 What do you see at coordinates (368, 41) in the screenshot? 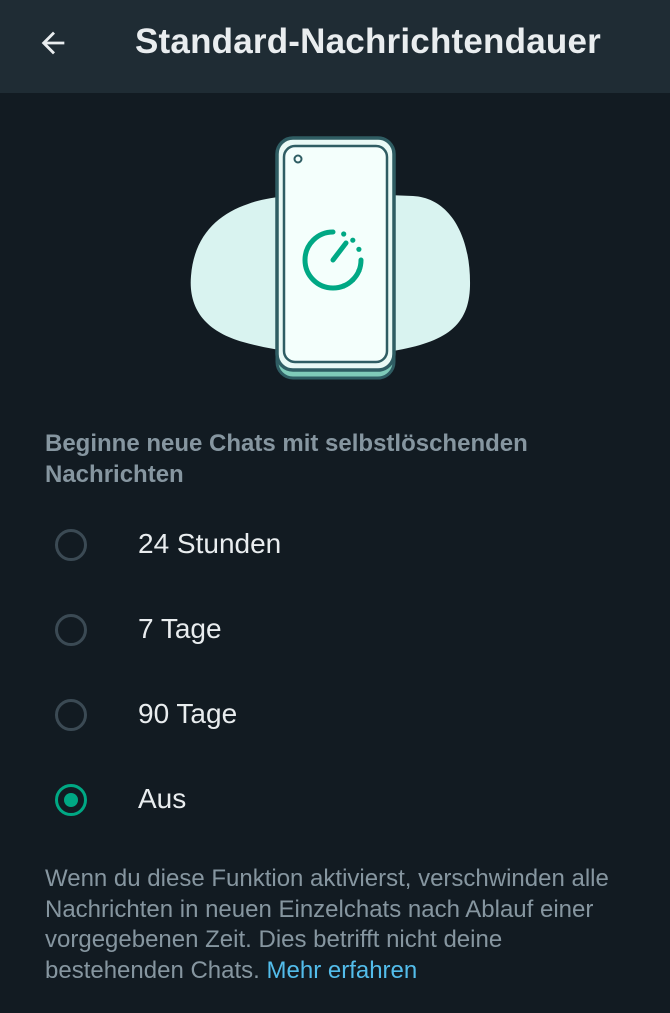
I see `page-title: Standard-Nachrichtendauer` at bounding box center [368, 41].